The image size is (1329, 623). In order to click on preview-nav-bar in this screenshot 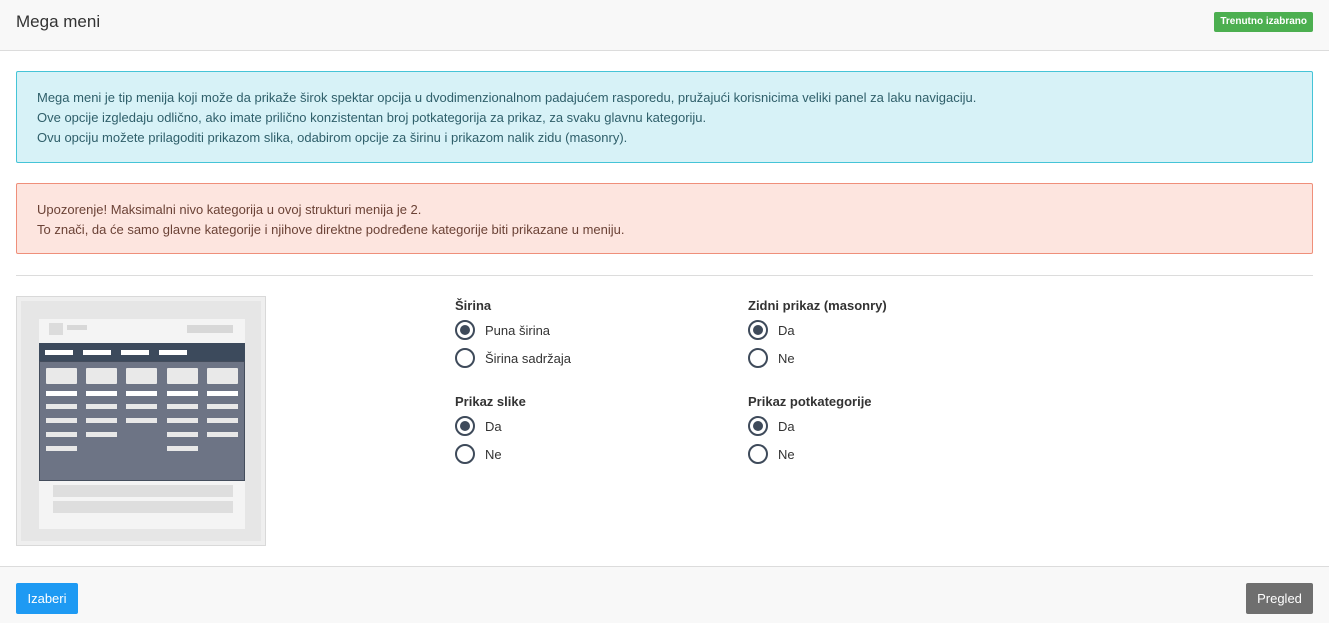, I will do `click(142, 352)`.